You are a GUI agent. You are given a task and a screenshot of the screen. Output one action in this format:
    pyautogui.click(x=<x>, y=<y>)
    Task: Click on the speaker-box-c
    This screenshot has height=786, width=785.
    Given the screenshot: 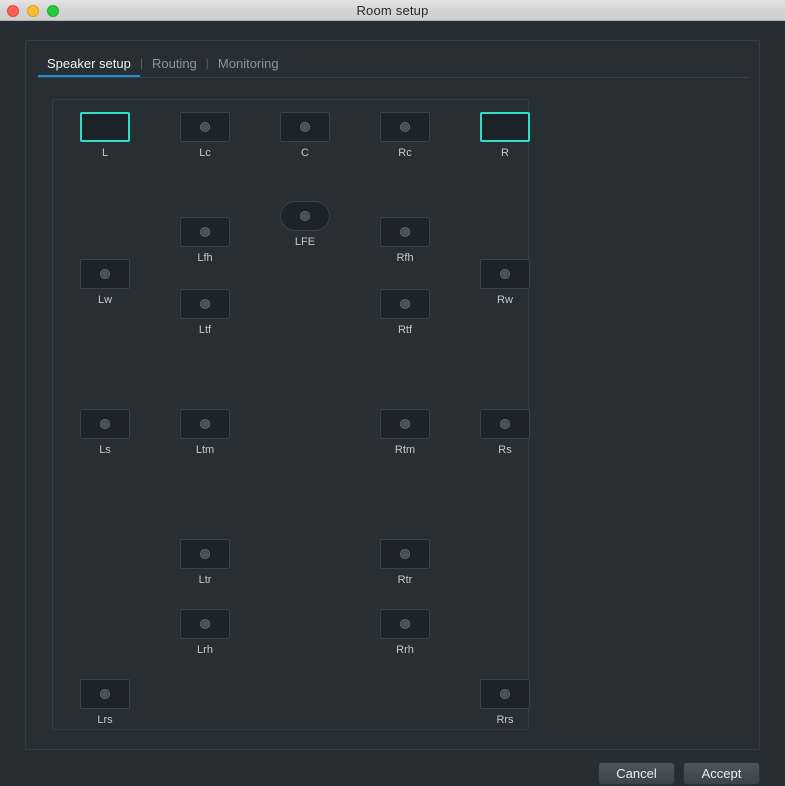 What is the action you would take?
    pyautogui.click(x=305, y=127)
    